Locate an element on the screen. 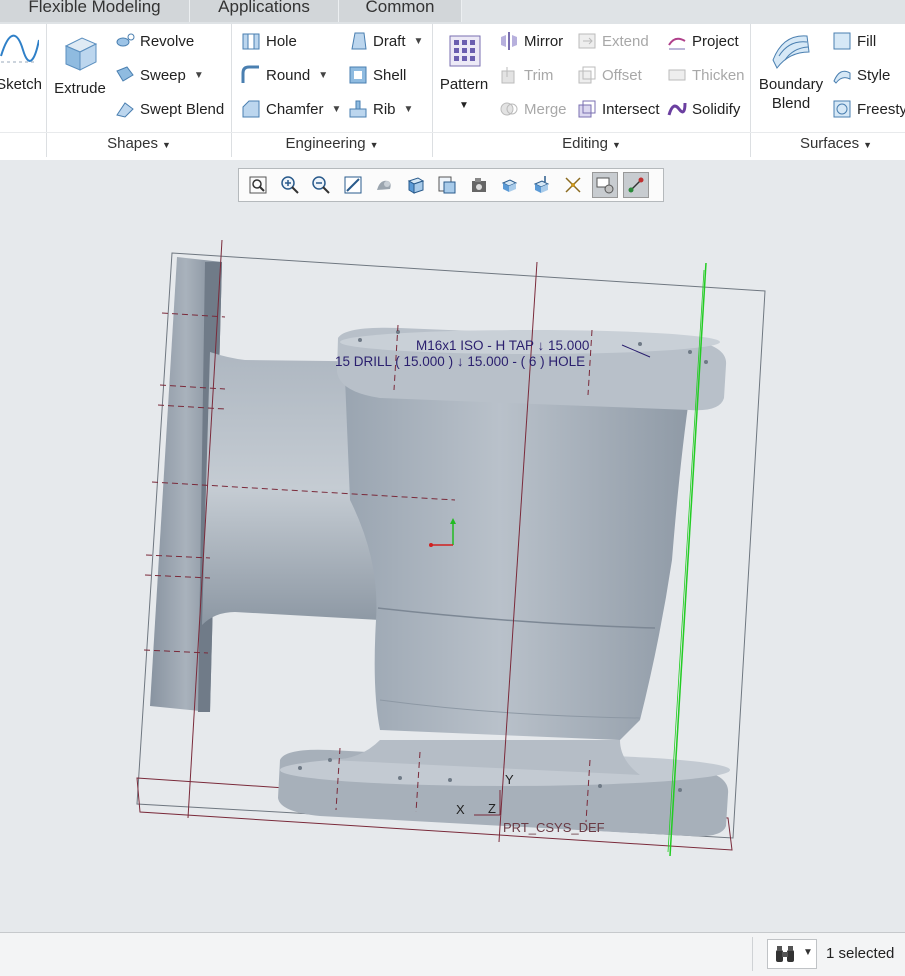  repaint-button is located at coordinates (353, 185).